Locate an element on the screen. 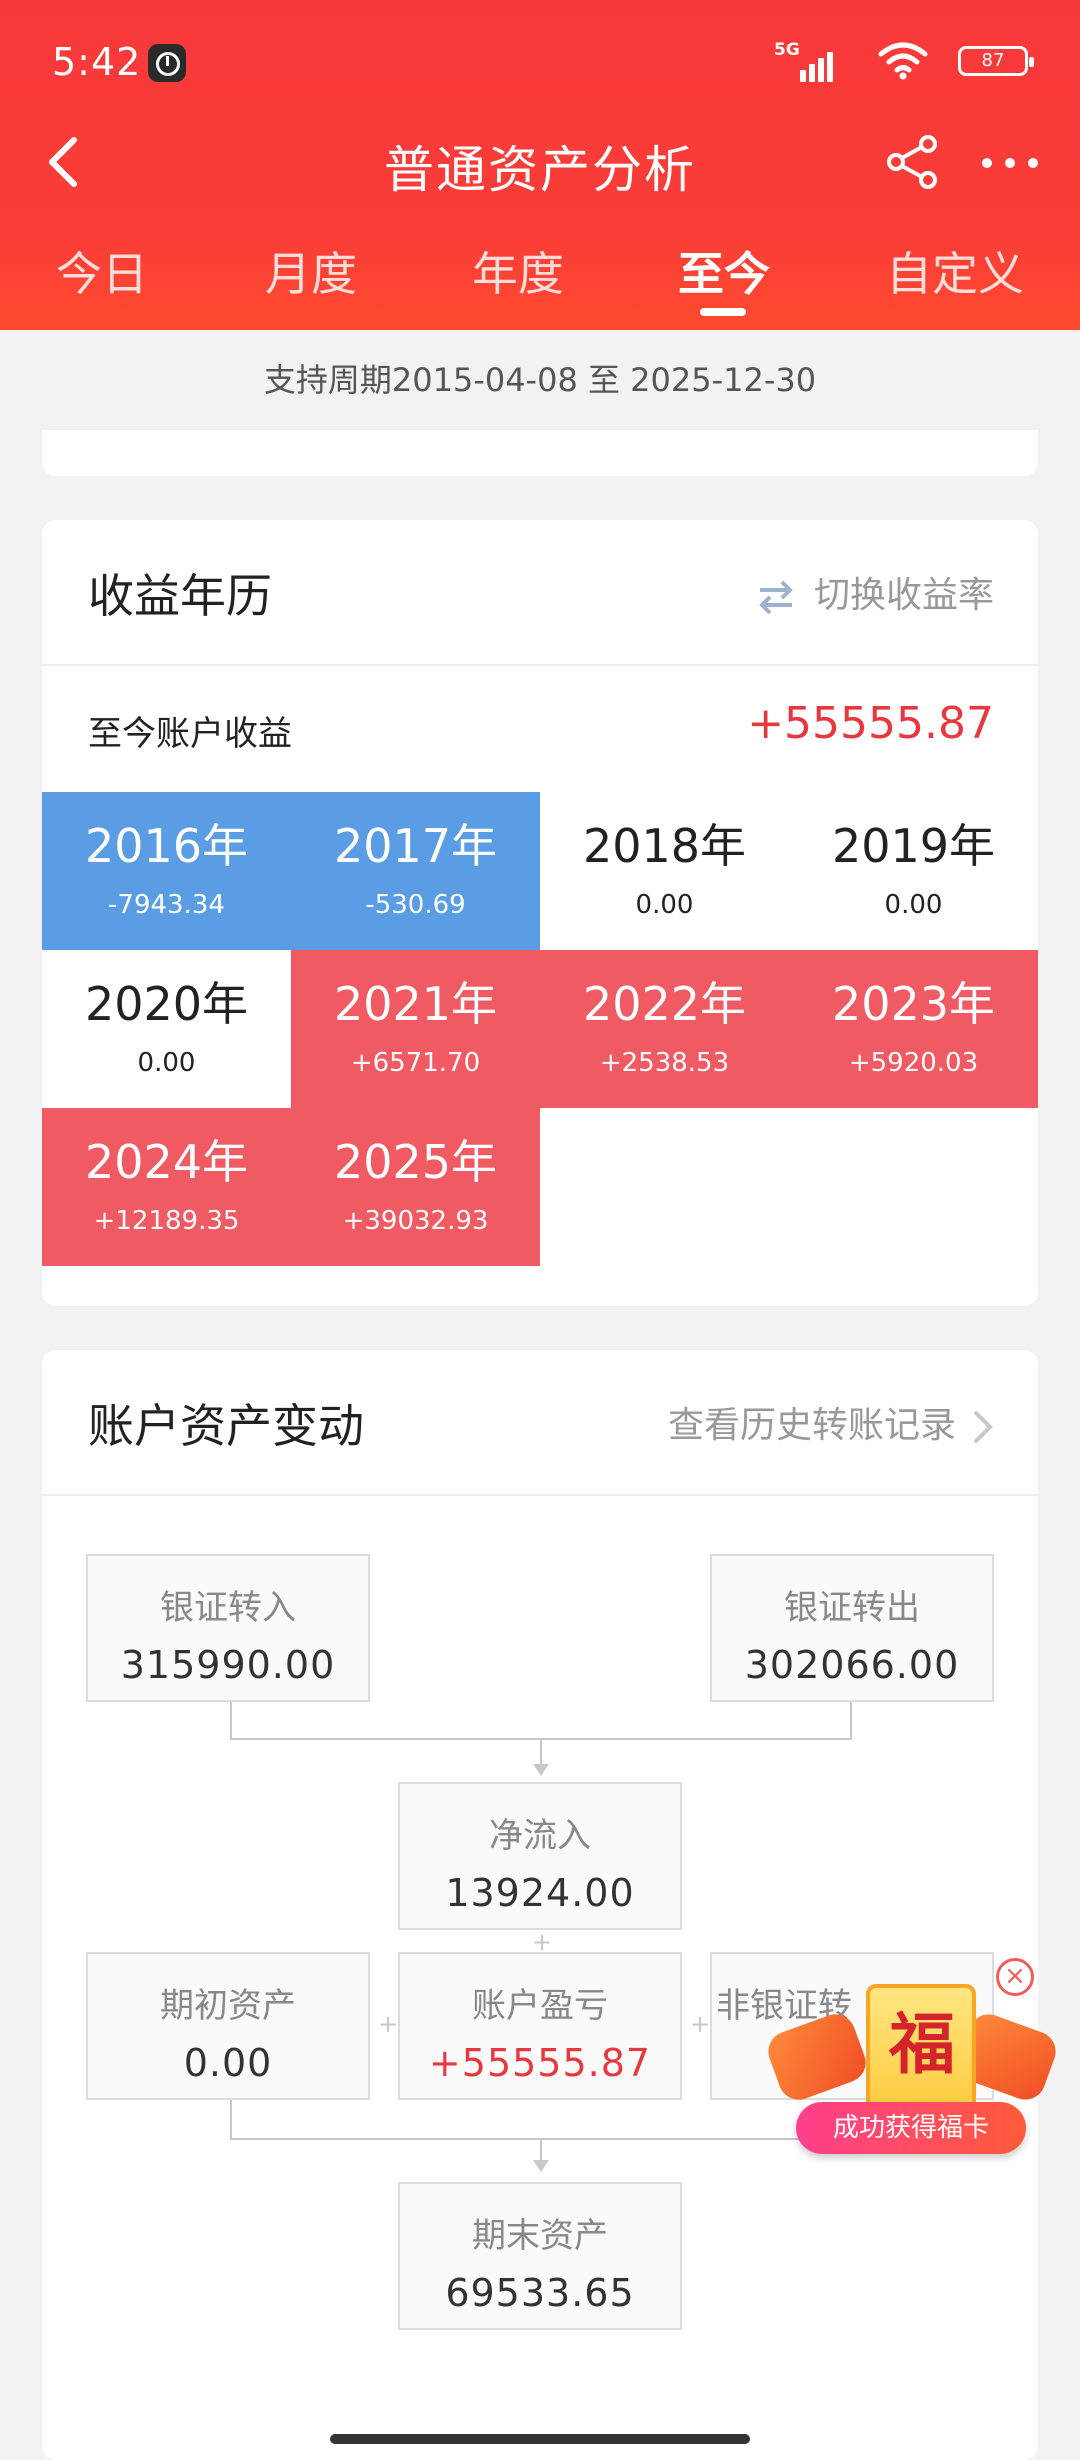  box-value: 0.00 is located at coordinates (228, 2063).